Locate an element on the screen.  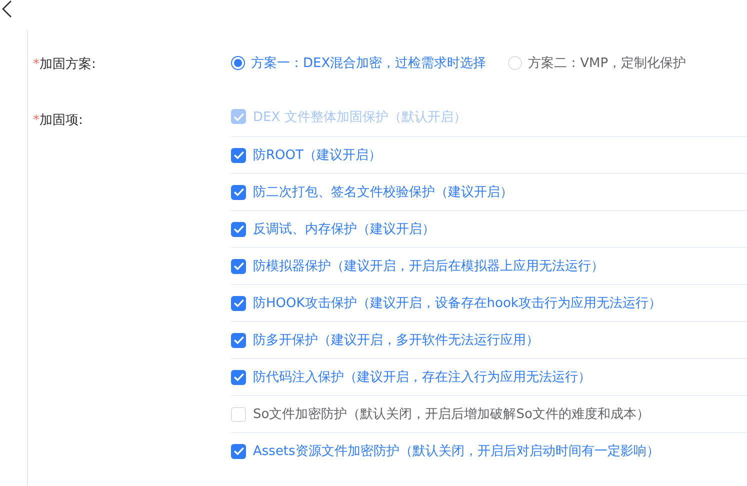
checkbox-label: 防二次打包、签名文件校验保护（建议开启） is located at coordinates (383, 192).